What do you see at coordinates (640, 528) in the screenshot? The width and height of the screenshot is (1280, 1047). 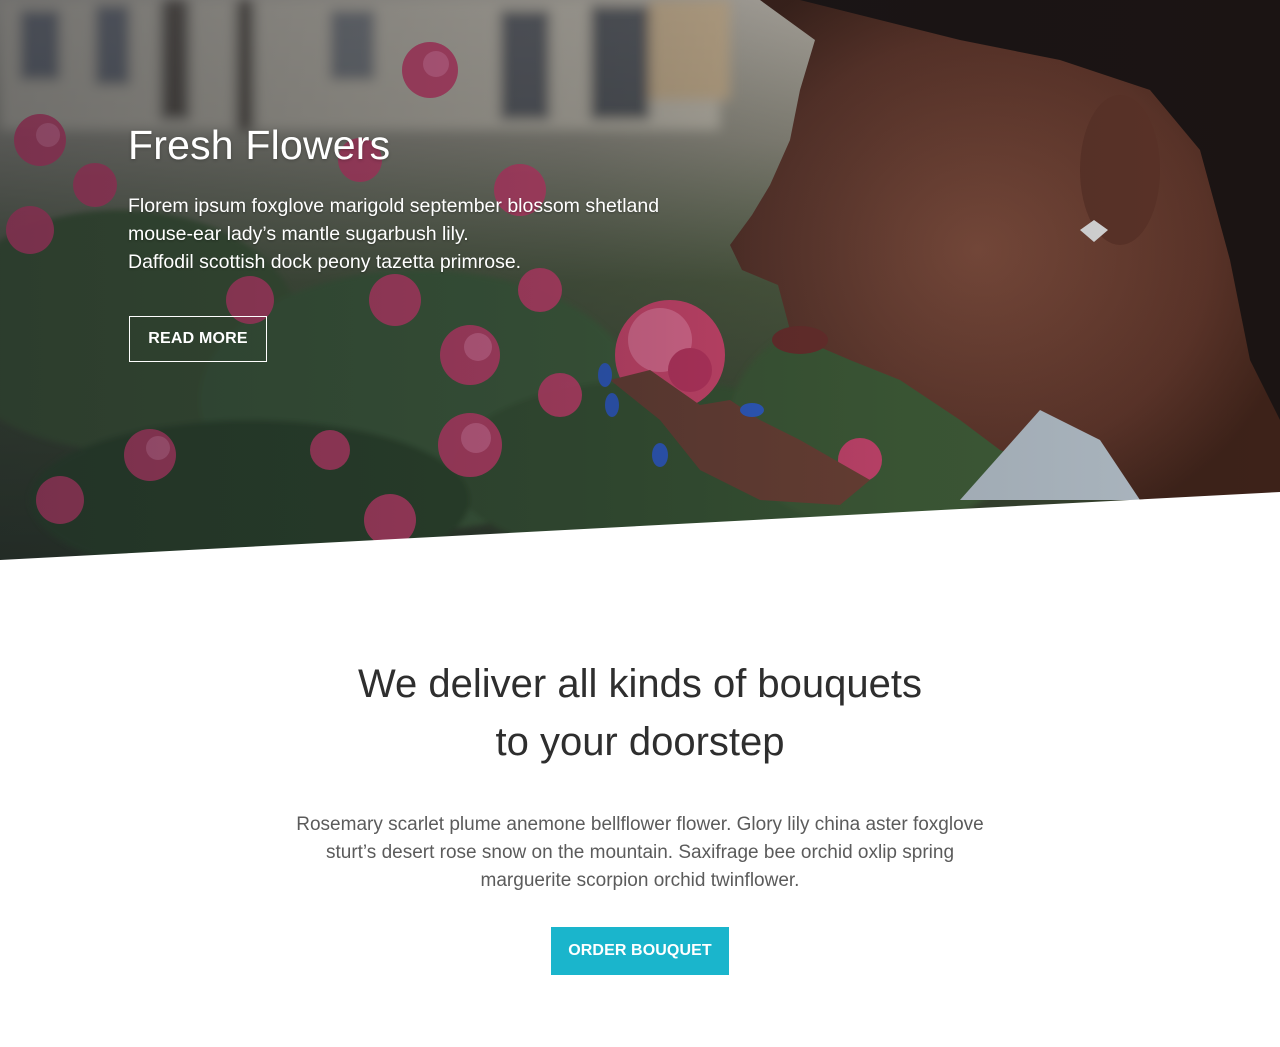 I see `hero-diagonal-edge` at bounding box center [640, 528].